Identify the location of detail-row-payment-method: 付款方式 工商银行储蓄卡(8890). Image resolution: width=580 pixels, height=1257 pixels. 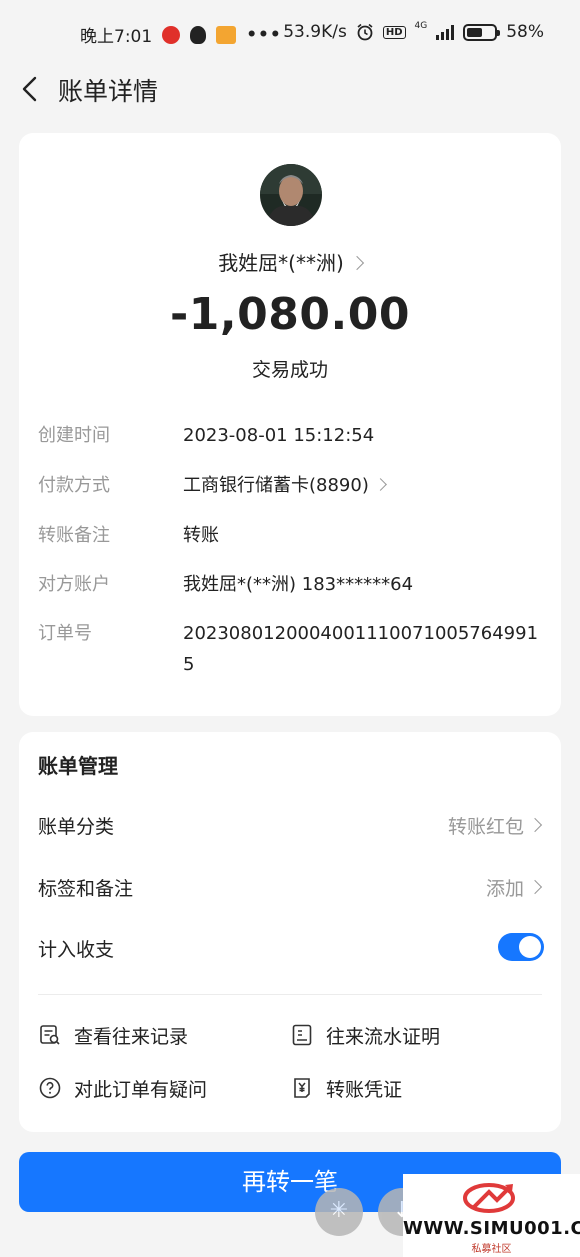
(293, 485).